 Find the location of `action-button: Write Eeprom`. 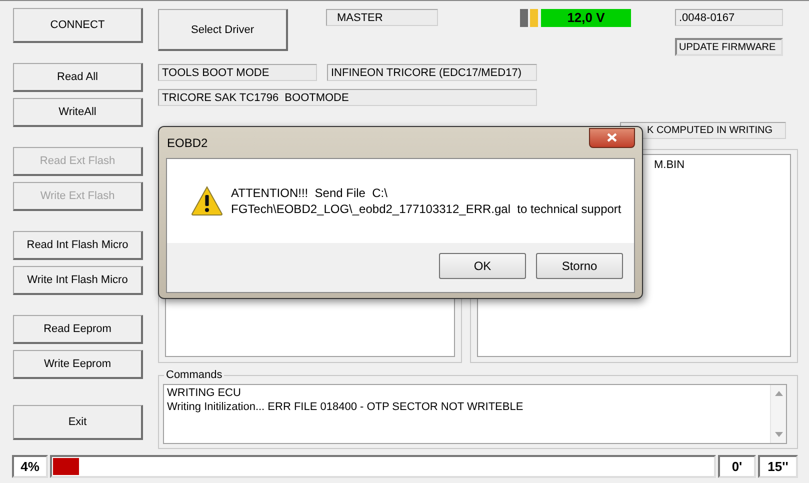

action-button: Write Eeprom is located at coordinates (78, 364).